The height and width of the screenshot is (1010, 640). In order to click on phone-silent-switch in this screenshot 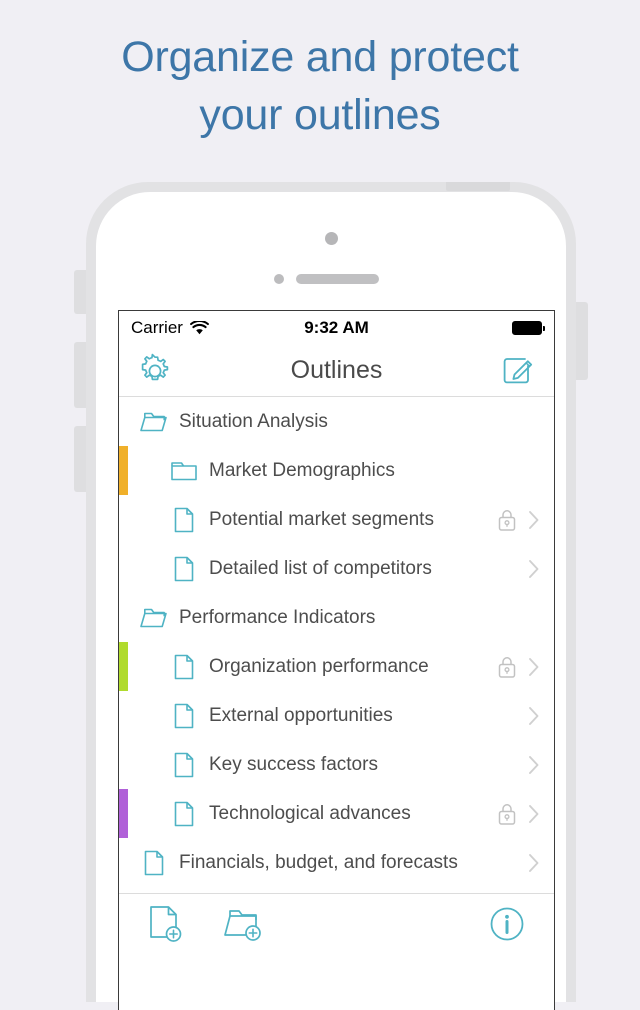, I will do `click(80, 292)`.